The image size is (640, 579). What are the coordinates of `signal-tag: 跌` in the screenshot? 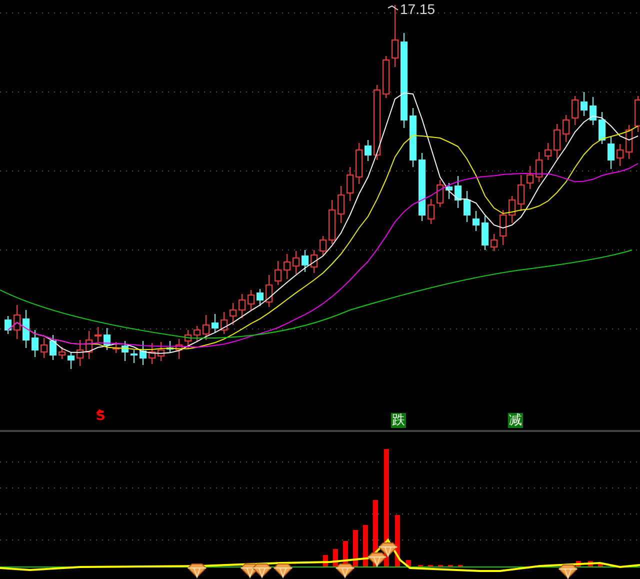 It's located at (398, 420).